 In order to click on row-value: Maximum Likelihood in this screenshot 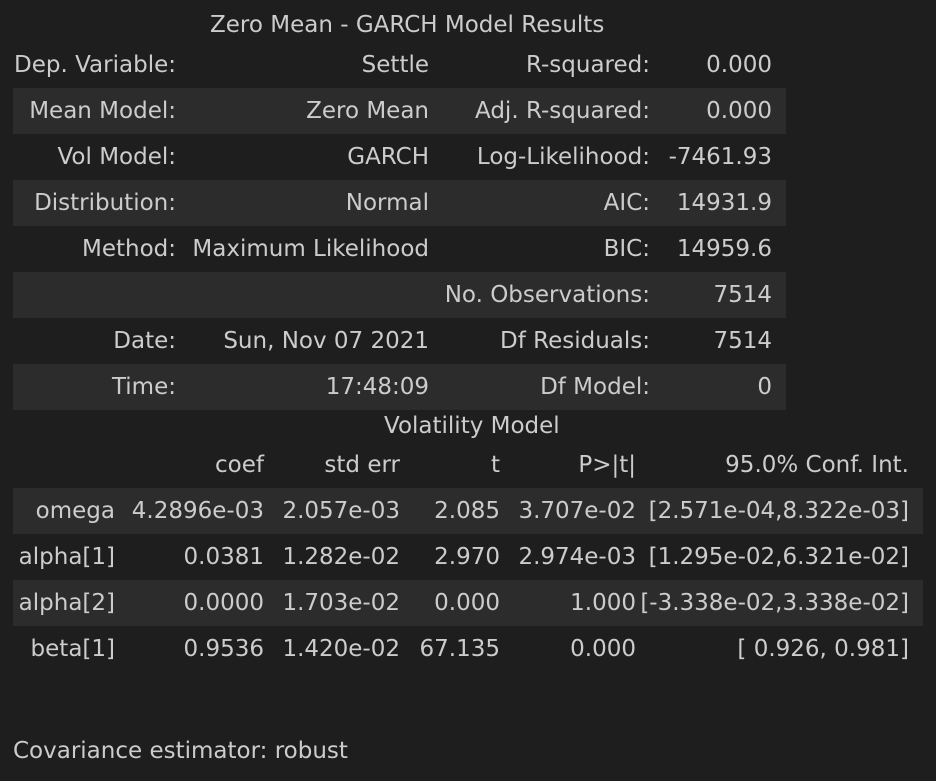, I will do `click(310, 249)`.